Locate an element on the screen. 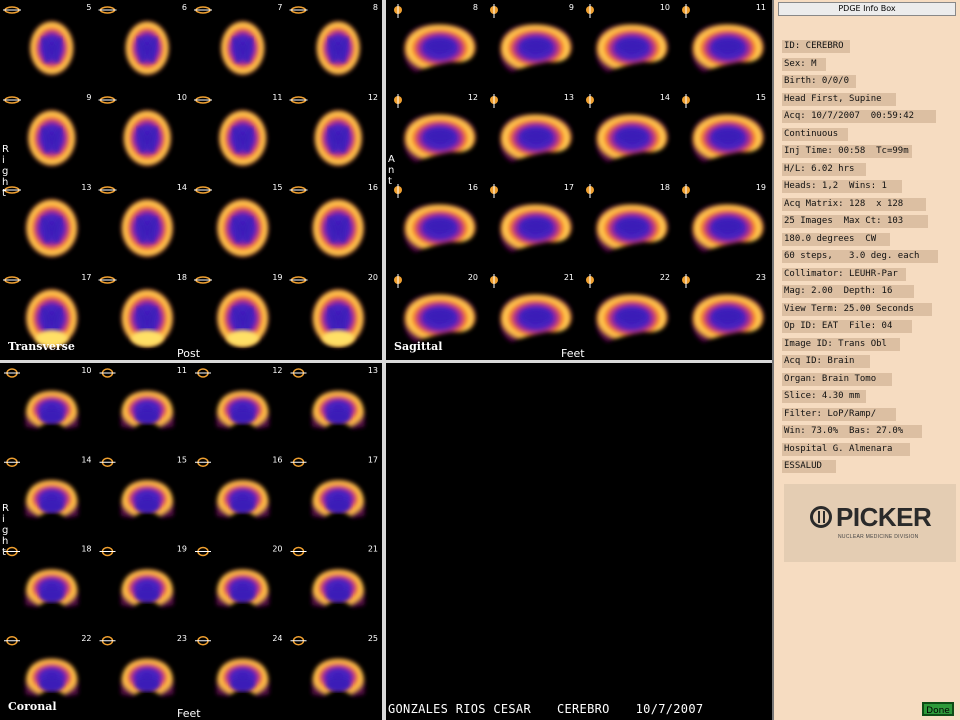  study-date: 10/7/2007 is located at coordinates (669, 709).